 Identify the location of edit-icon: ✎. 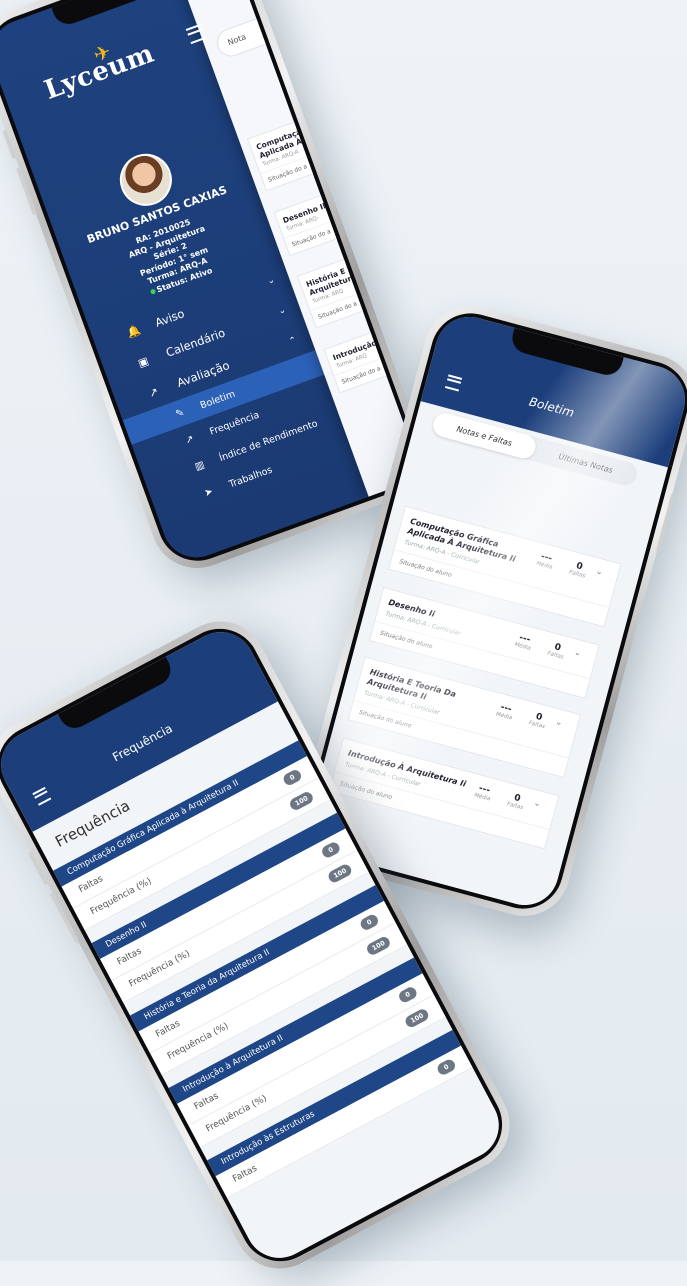
(180, 413).